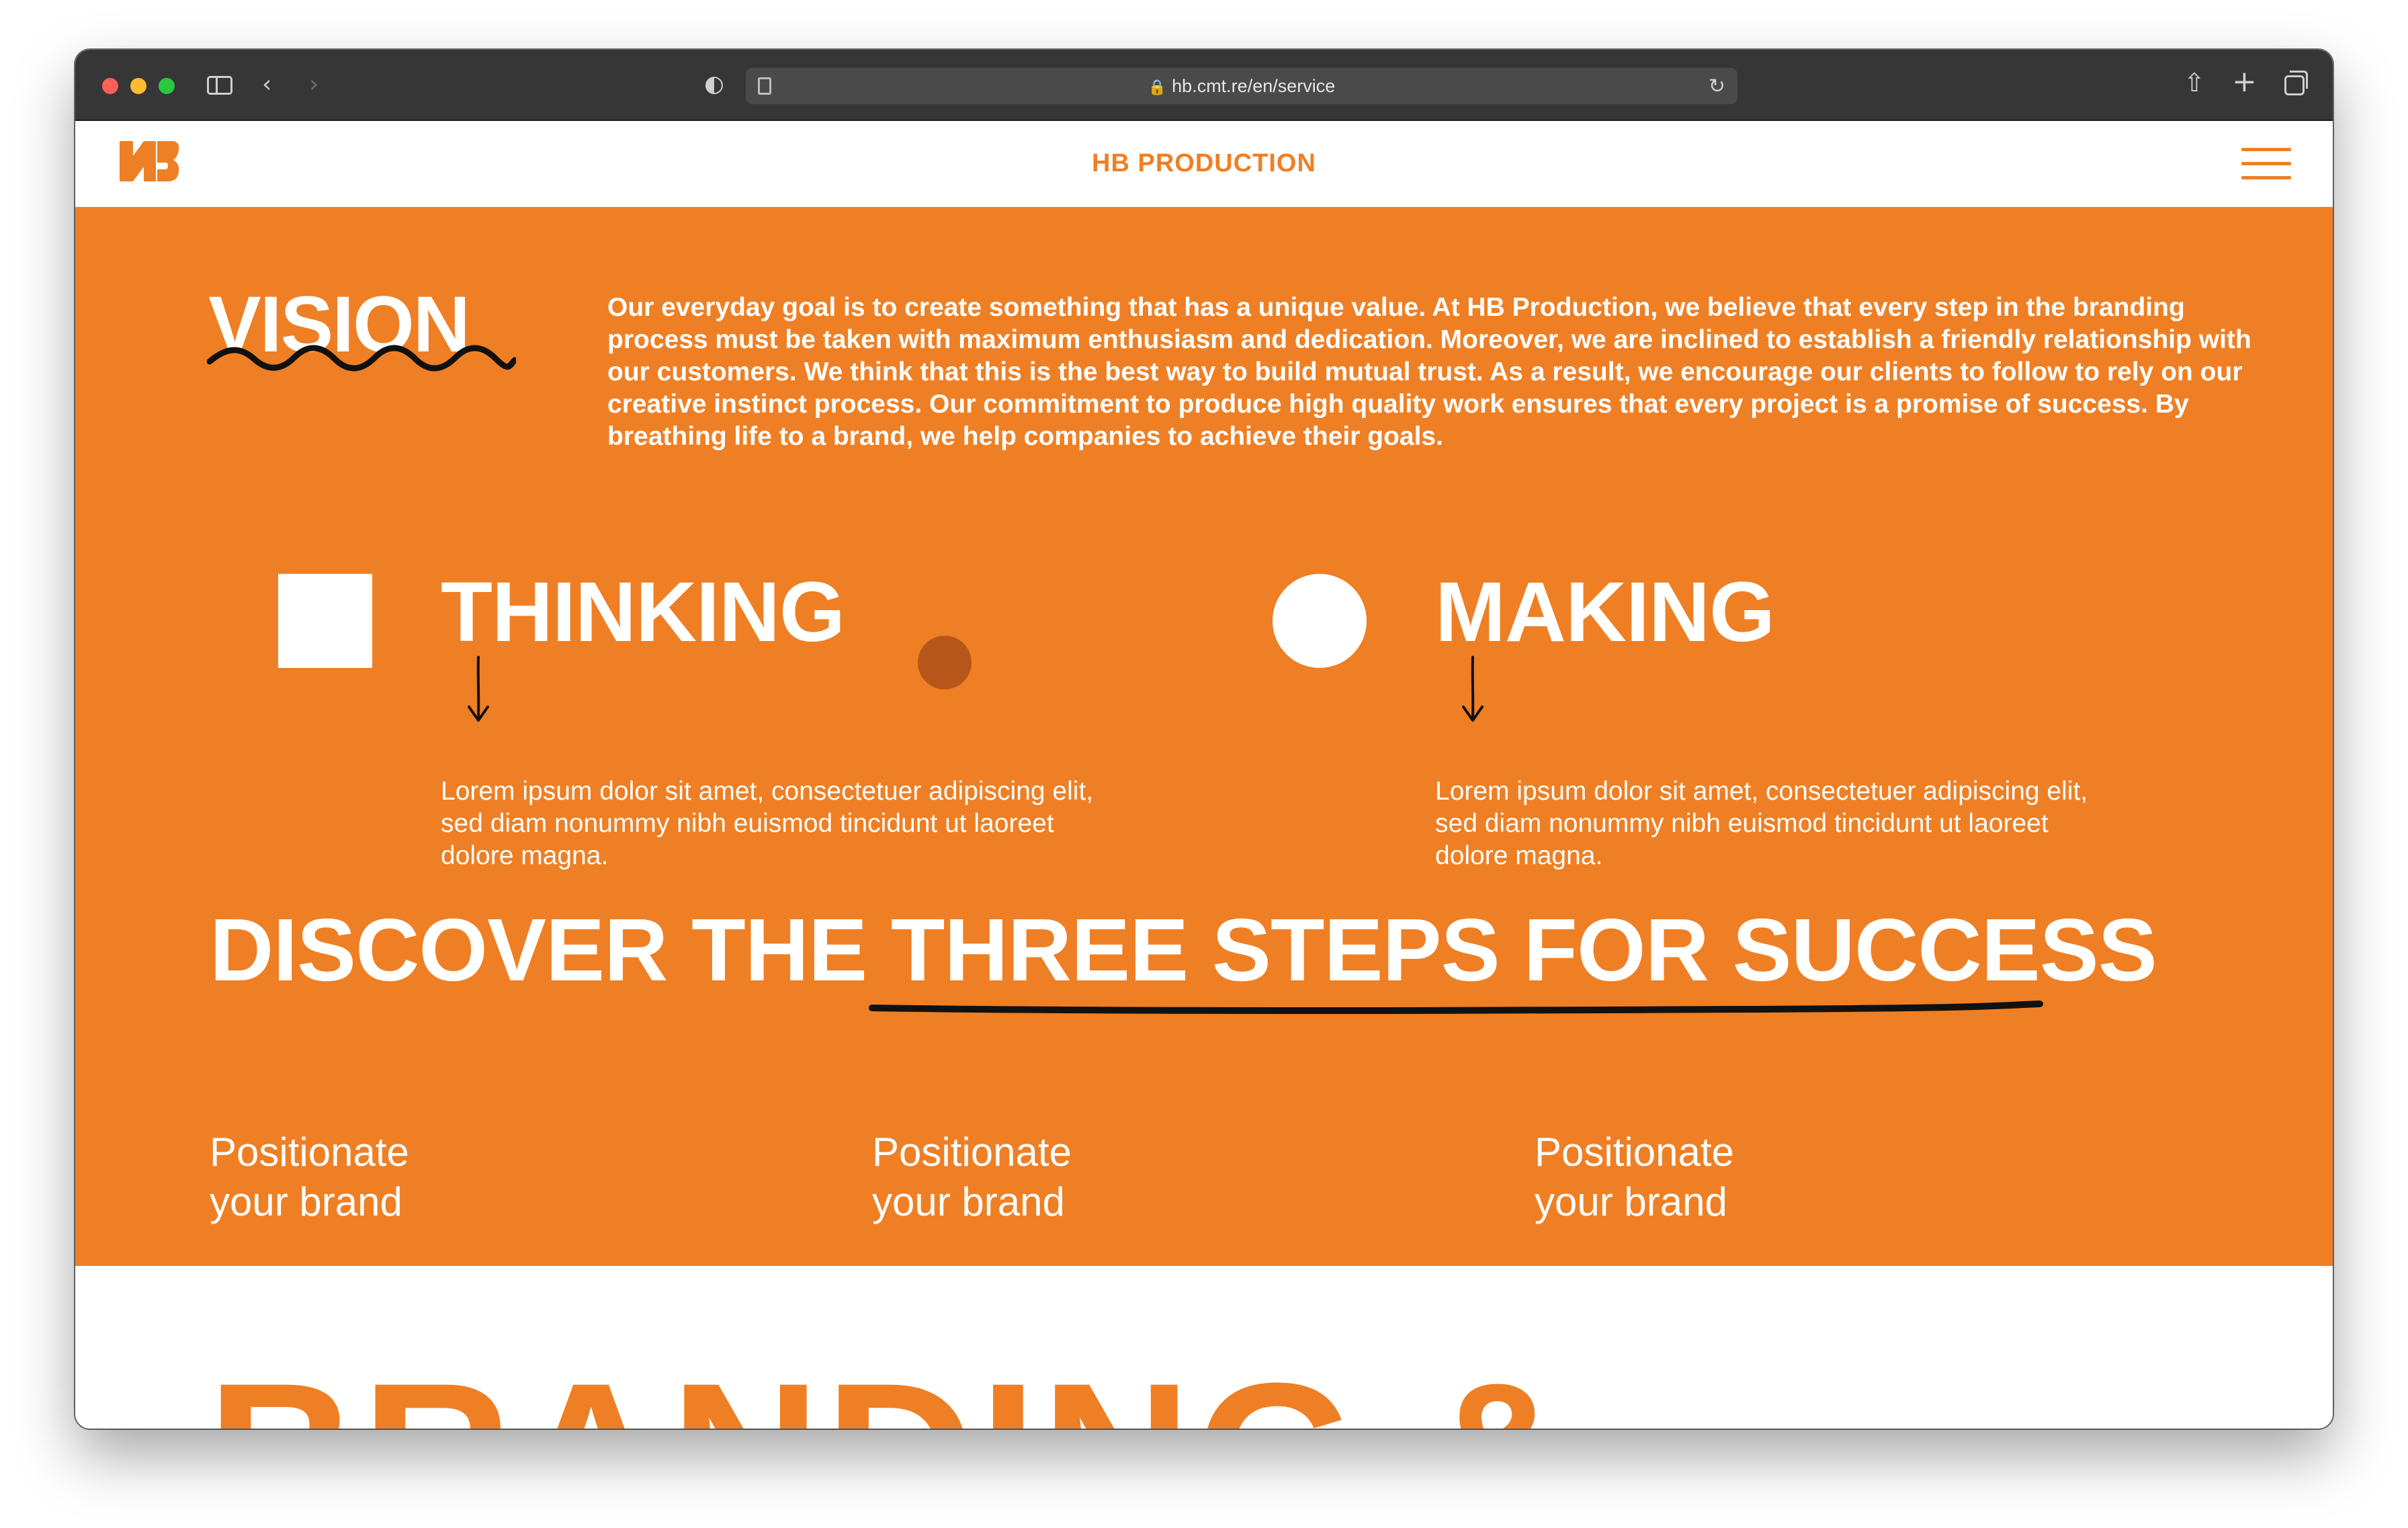  I want to click on site-title: HB PRODUCTION, so click(1204, 163).